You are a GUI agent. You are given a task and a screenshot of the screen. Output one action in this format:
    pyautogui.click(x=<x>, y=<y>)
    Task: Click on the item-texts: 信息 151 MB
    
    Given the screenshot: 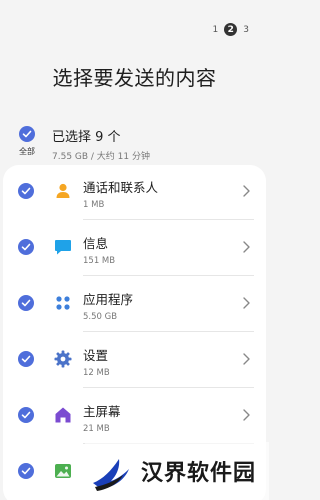 What is the action you would take?
    pyautogui.click(x=99, y=249)
    